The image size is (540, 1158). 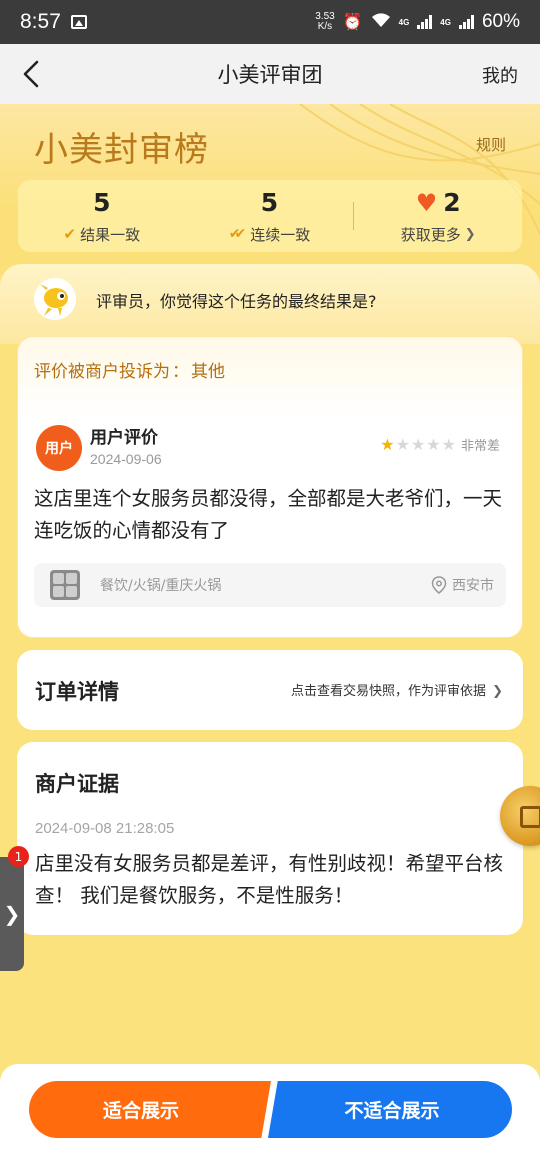 I want to click on location-pin-icon, so click(x=439, y=585).